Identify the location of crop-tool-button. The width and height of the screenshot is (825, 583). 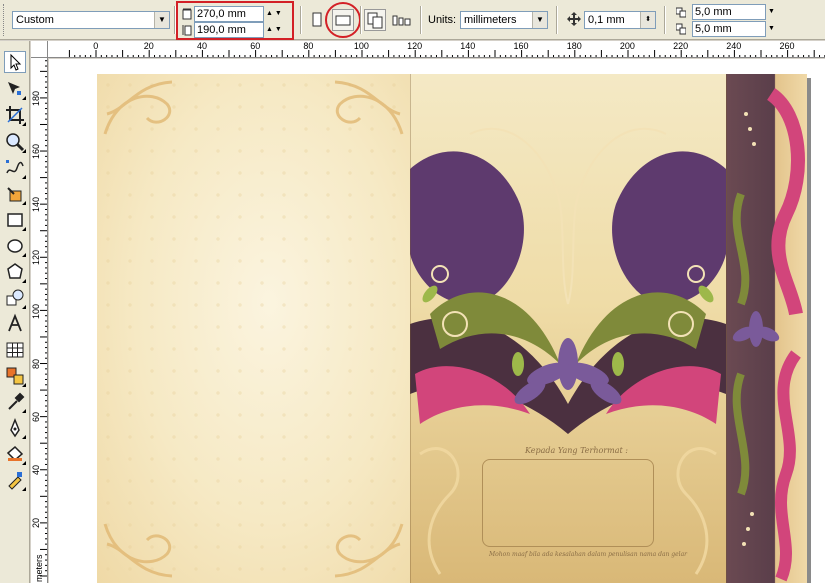
(15, 115).